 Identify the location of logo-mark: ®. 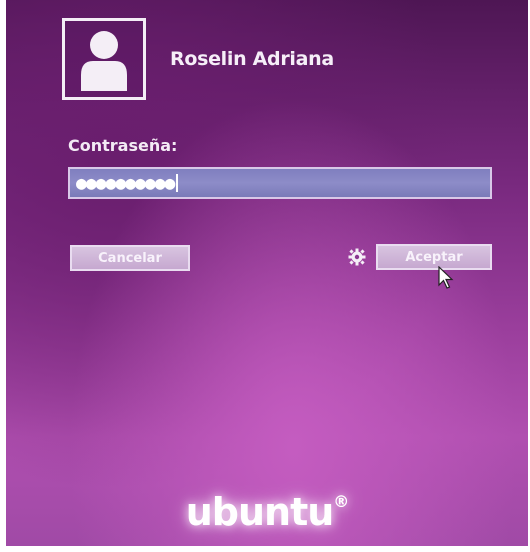
(341, 501).